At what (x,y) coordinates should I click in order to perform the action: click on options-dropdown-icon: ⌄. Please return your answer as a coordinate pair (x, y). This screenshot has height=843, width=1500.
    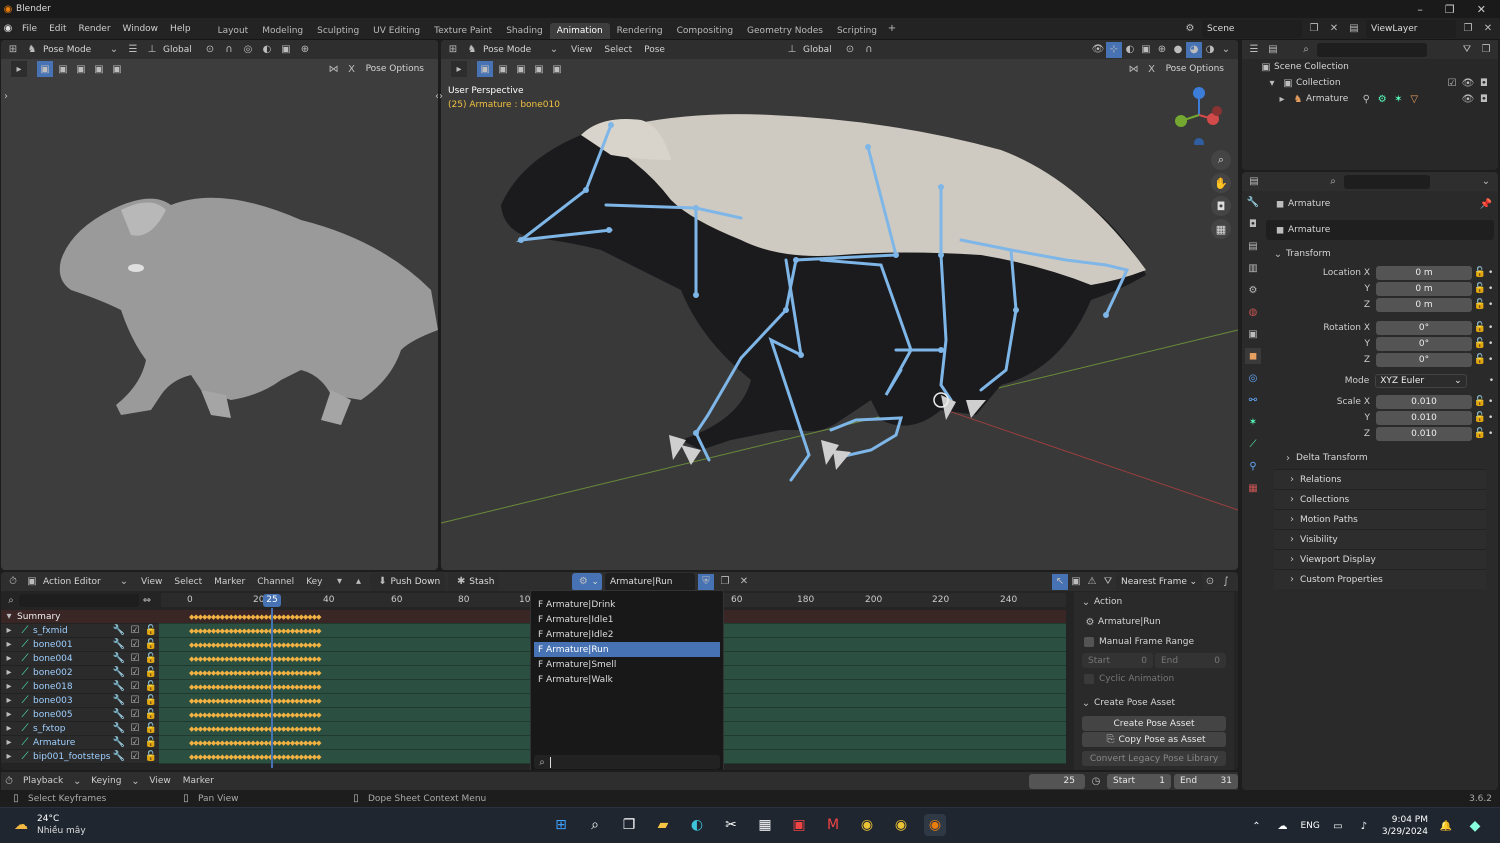
    Looking at the image, I should click on (1486, 182).